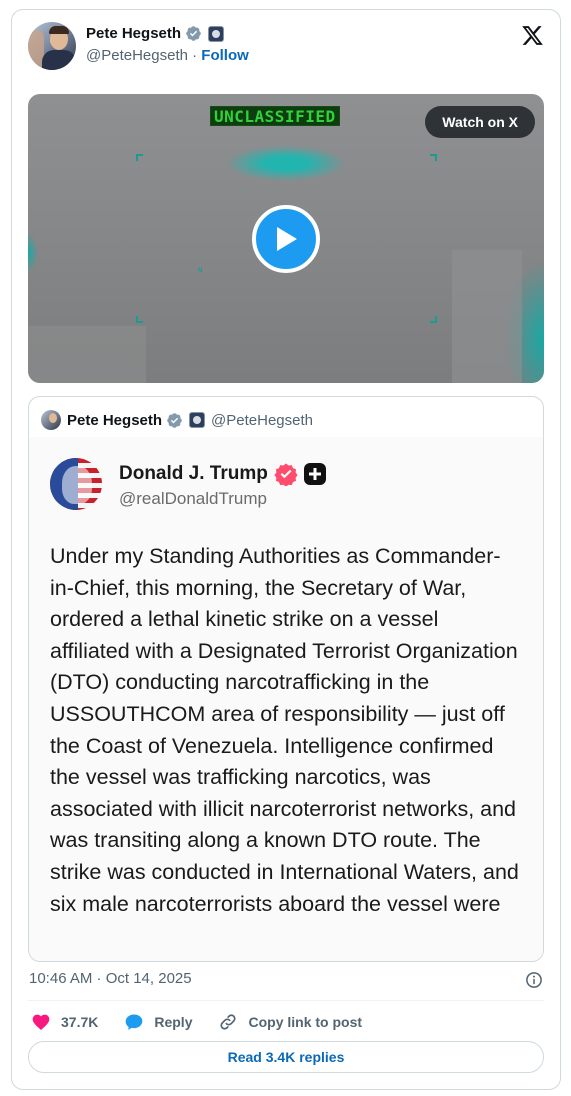 This screenshot has height=1096, width=571. I want to click on author-handle-row: @PeteHegseth · Follow, so click(167, 55).